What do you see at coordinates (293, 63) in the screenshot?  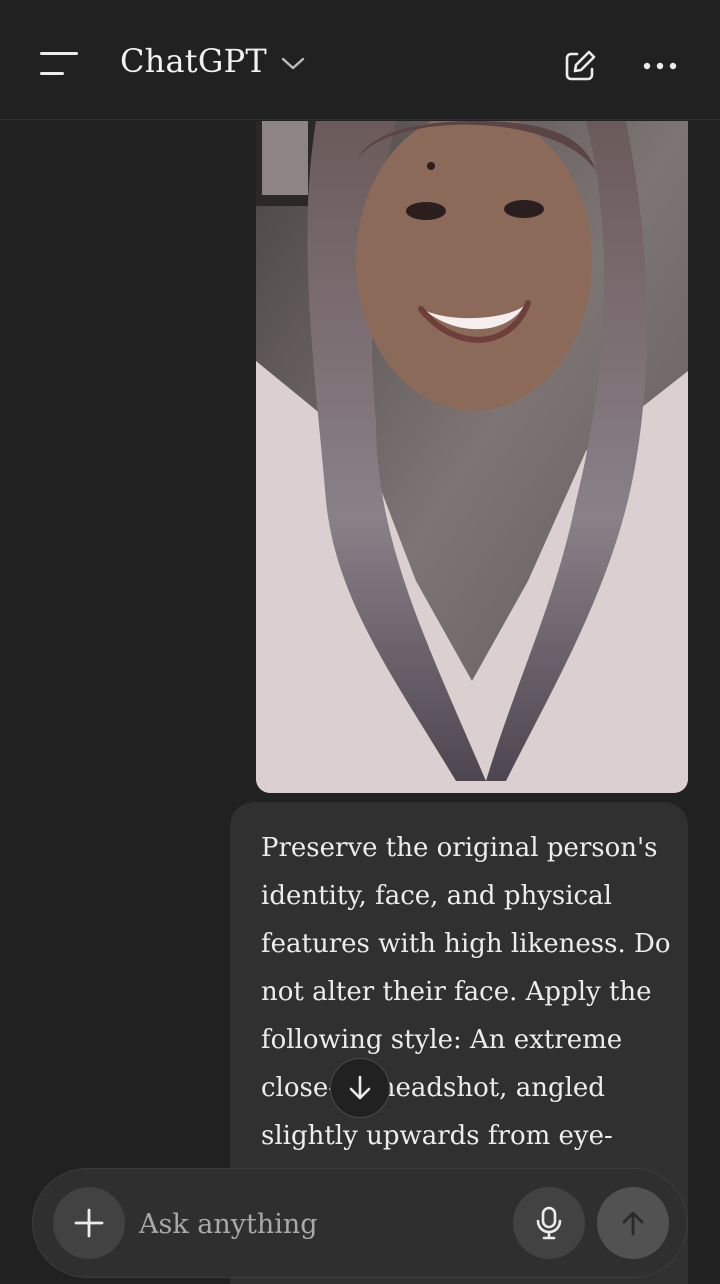 I see `chevron-down-icon` at bounding box center [293, 63].